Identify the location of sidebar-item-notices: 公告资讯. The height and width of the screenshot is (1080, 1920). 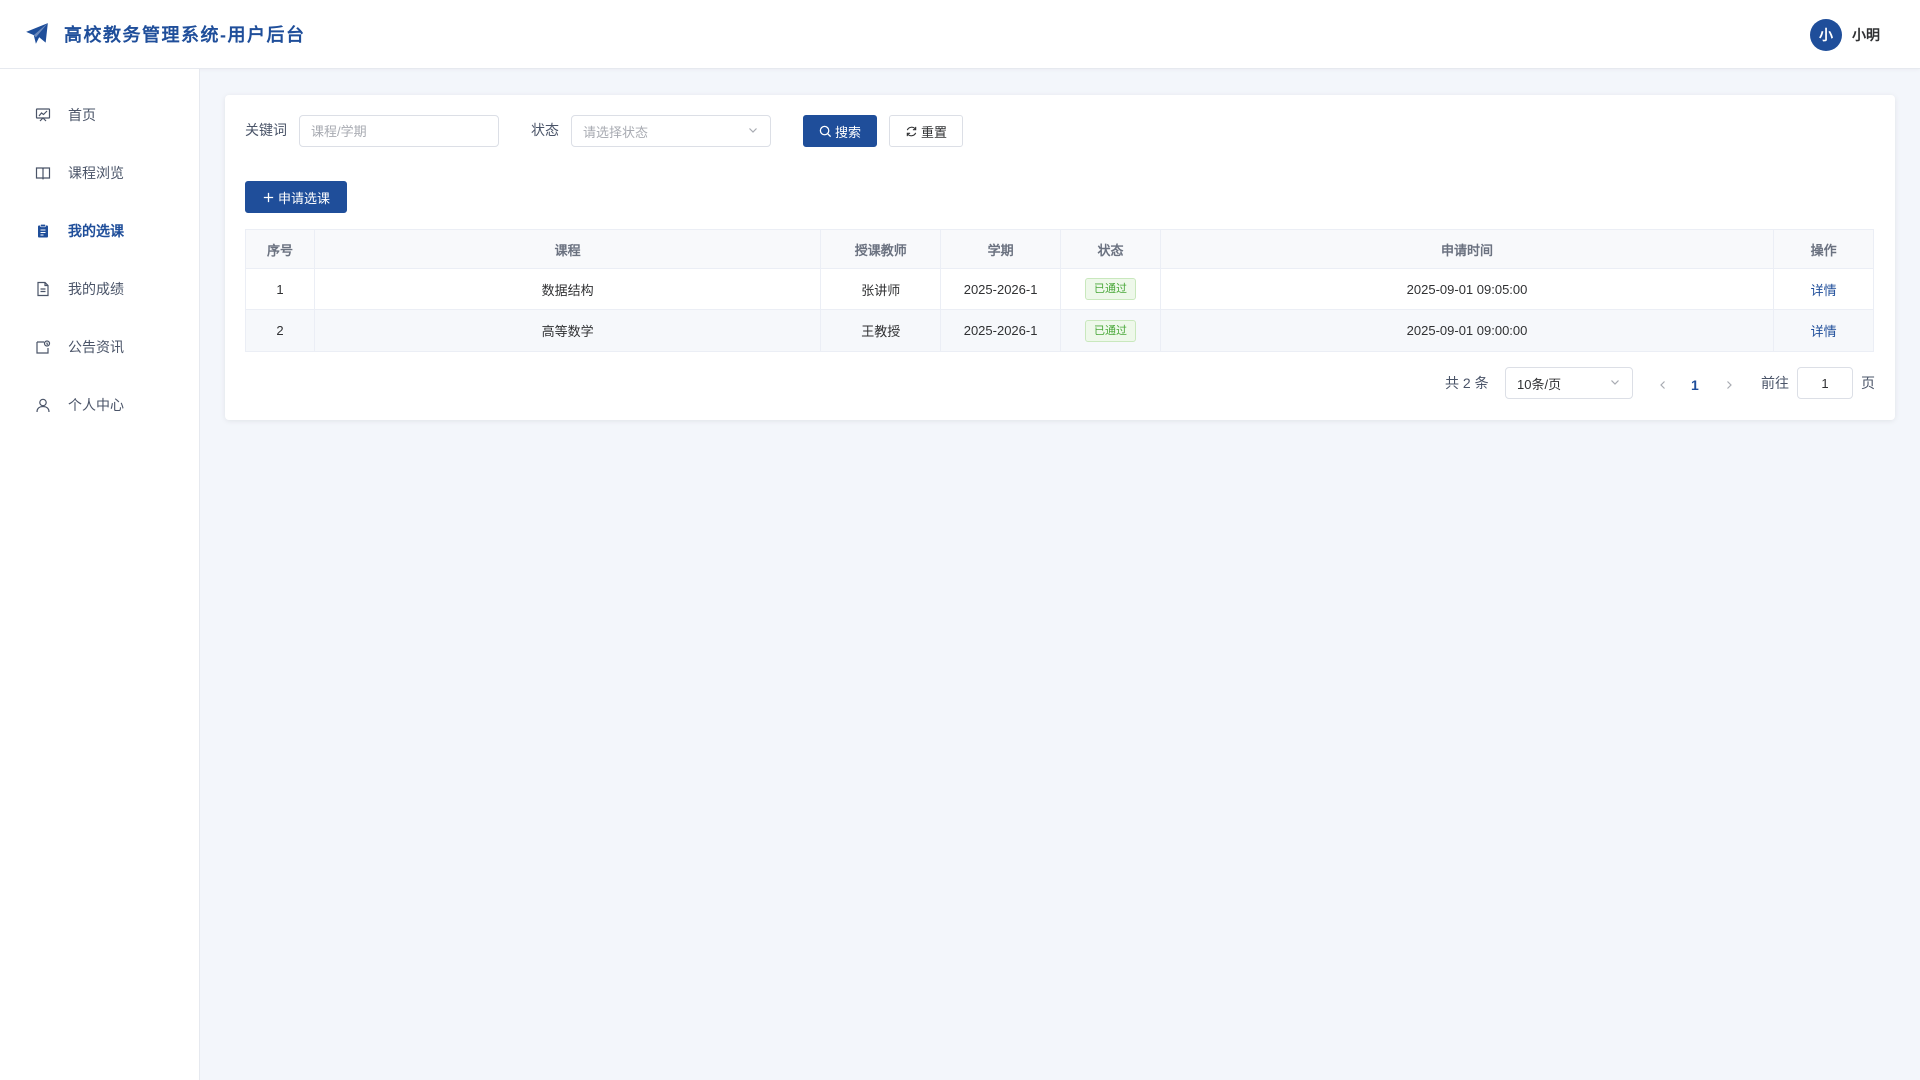
(99, 347).